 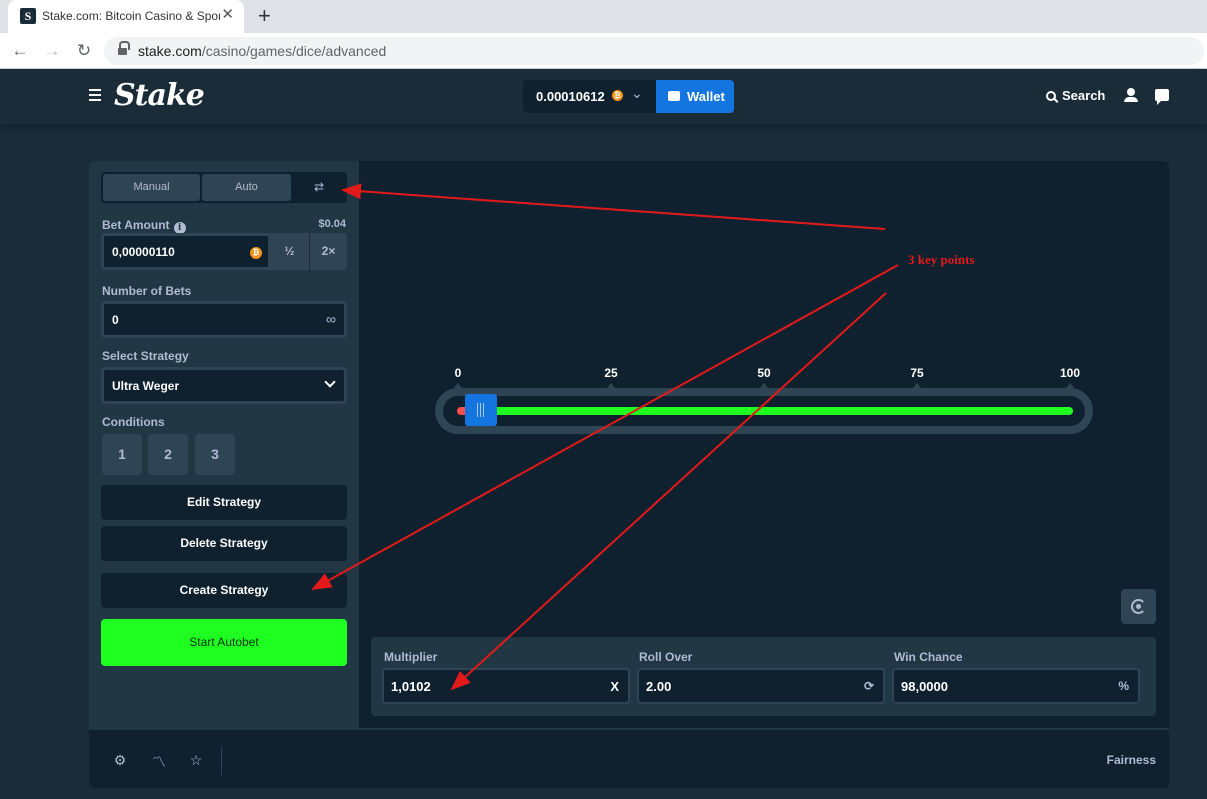 I want to click on site-header: Stake 0.00010612 ₿ ⌄ Wallet Search, so click(x=603, y=96).